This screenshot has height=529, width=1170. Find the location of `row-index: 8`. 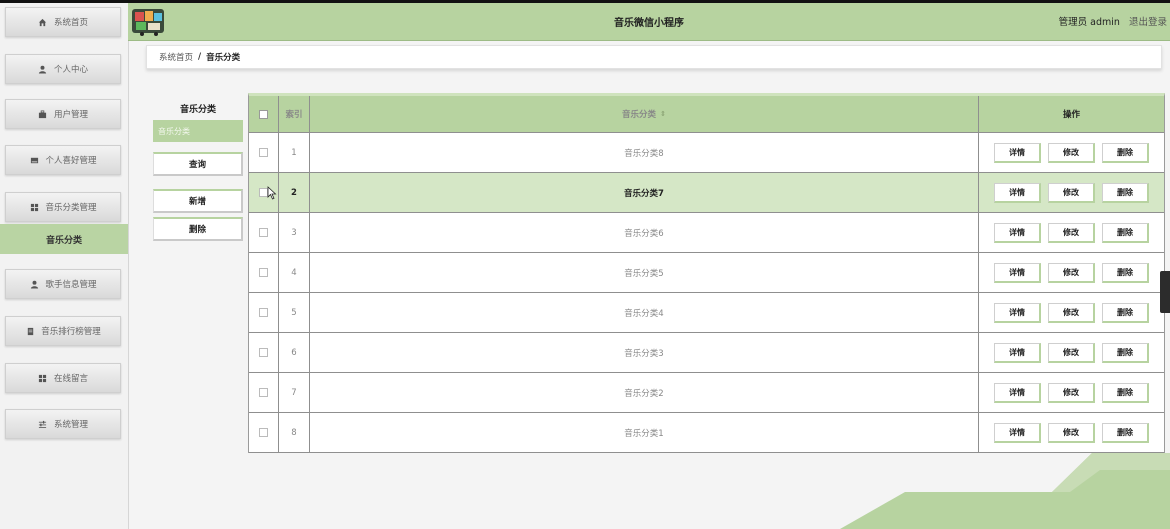

row-index: 8 is located at coordinates (294, 432).